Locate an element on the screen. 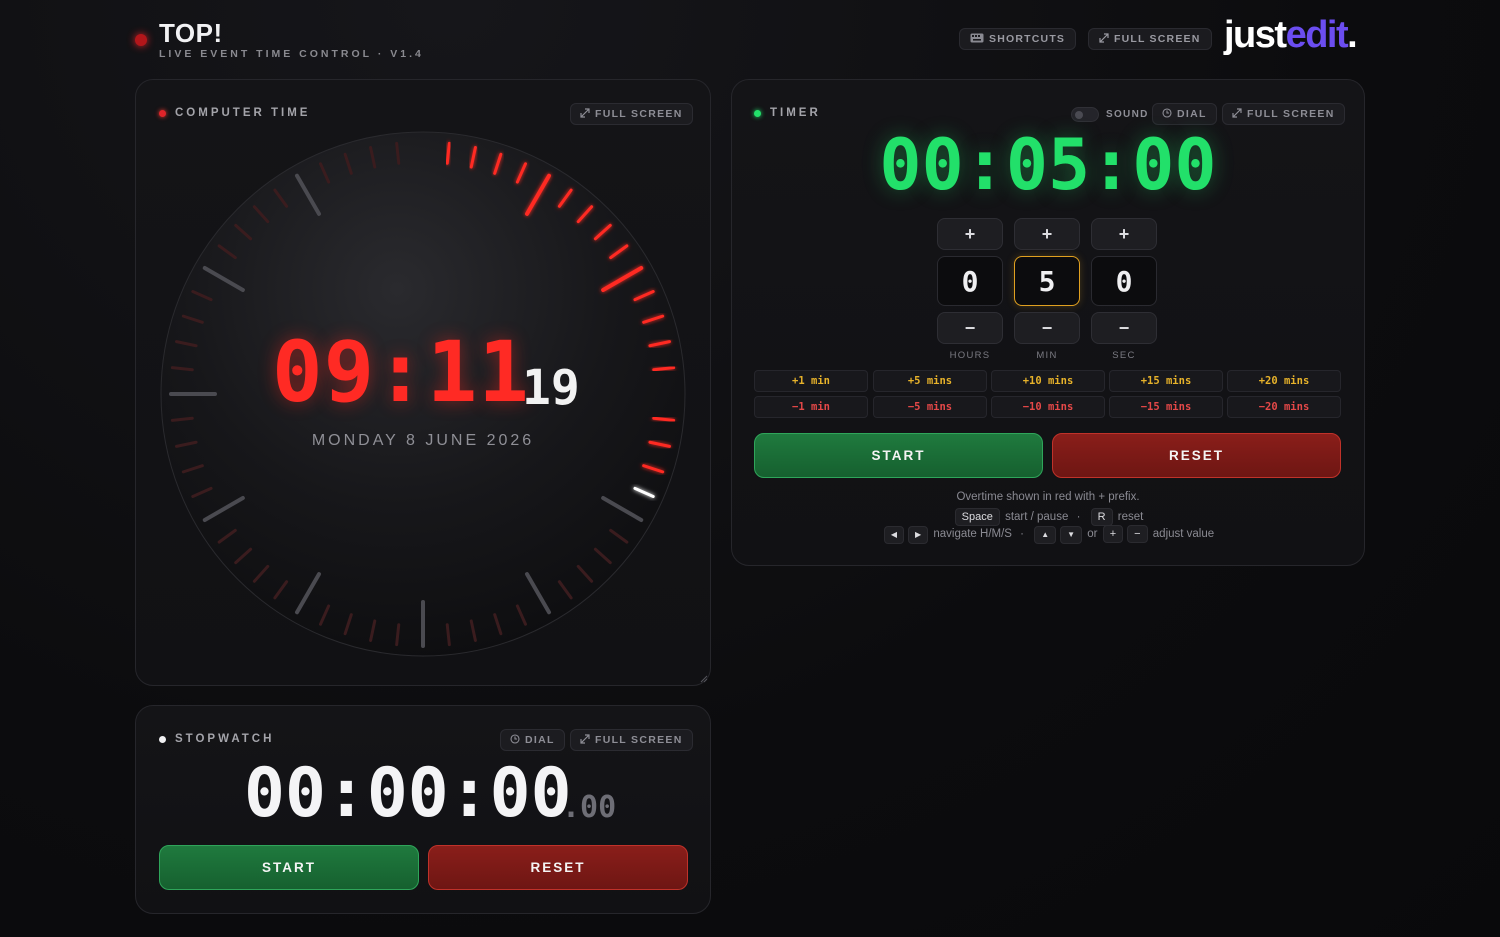  app-subtitle: LIVE EVENT TIME CONTROL · V1.4 is located at coordinates (291, 54).